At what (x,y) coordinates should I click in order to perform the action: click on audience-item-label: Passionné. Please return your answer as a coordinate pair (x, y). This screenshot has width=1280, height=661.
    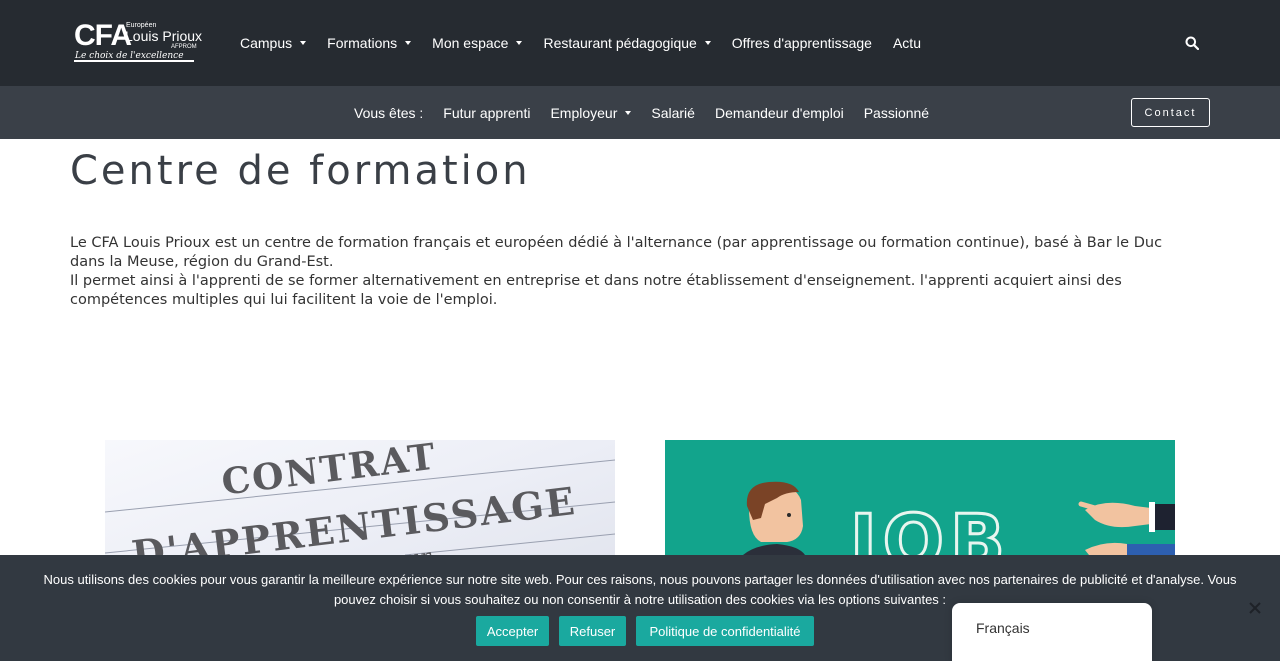
    Looking at the image, I should click on (896, 113).